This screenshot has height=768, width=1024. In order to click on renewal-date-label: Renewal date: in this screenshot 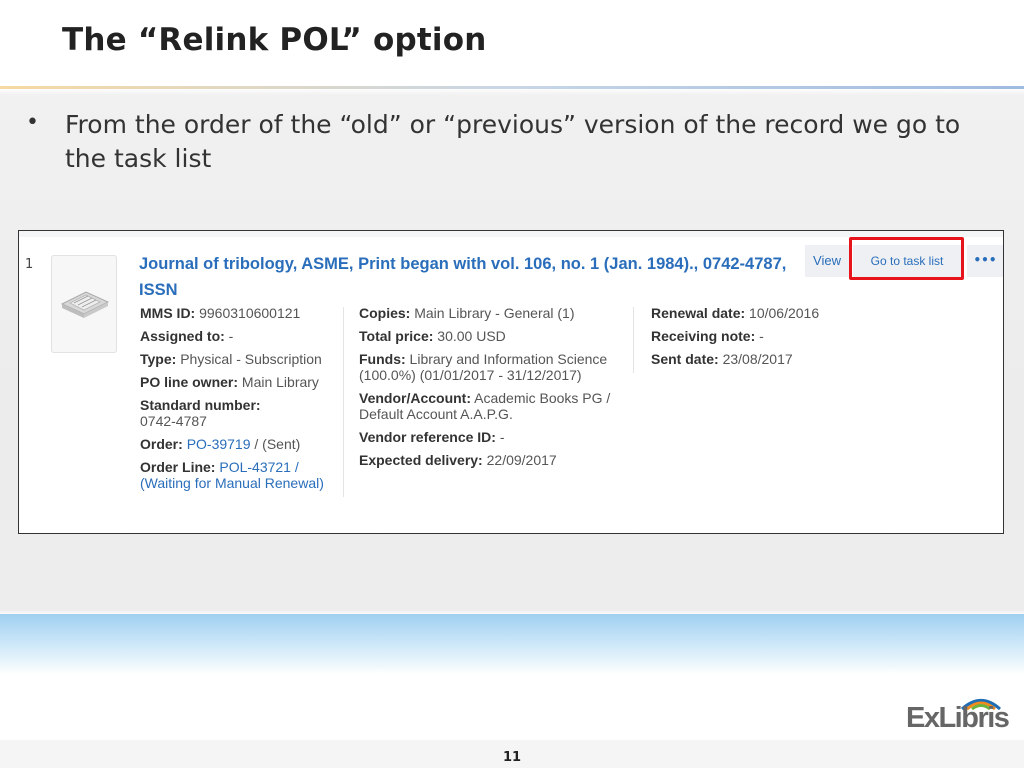, I will do `click(698, 313)`.